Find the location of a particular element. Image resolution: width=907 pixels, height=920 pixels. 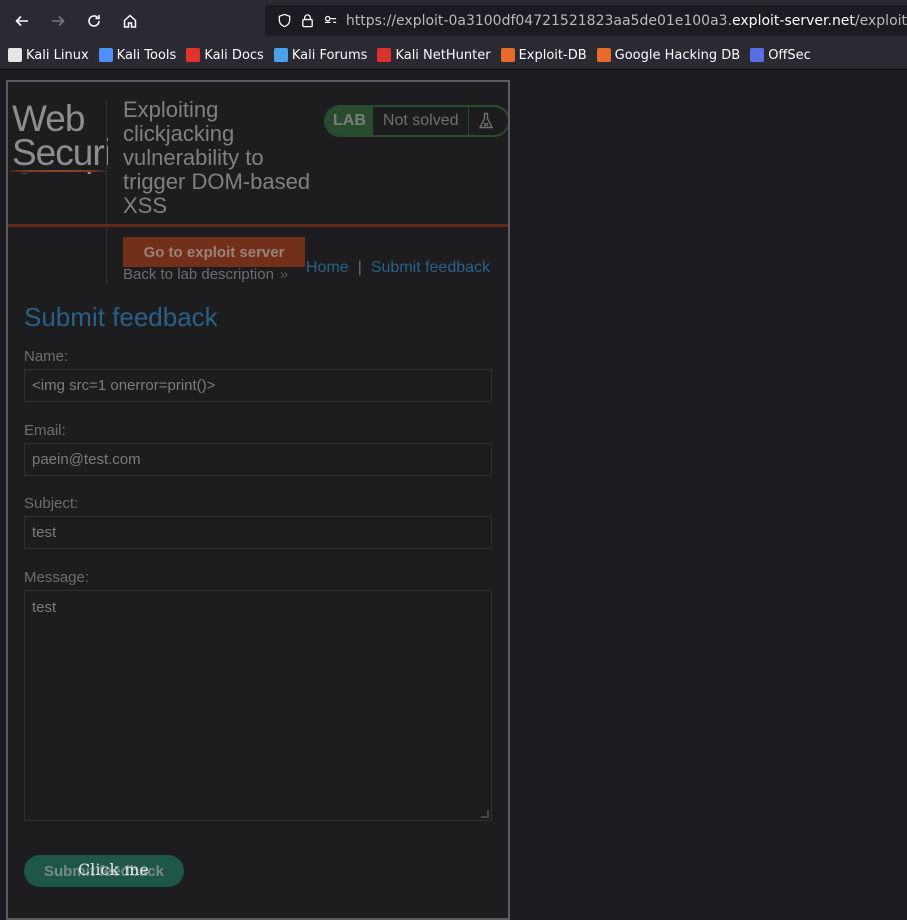

resize-grip-icon is located at coordinates (485, 814).